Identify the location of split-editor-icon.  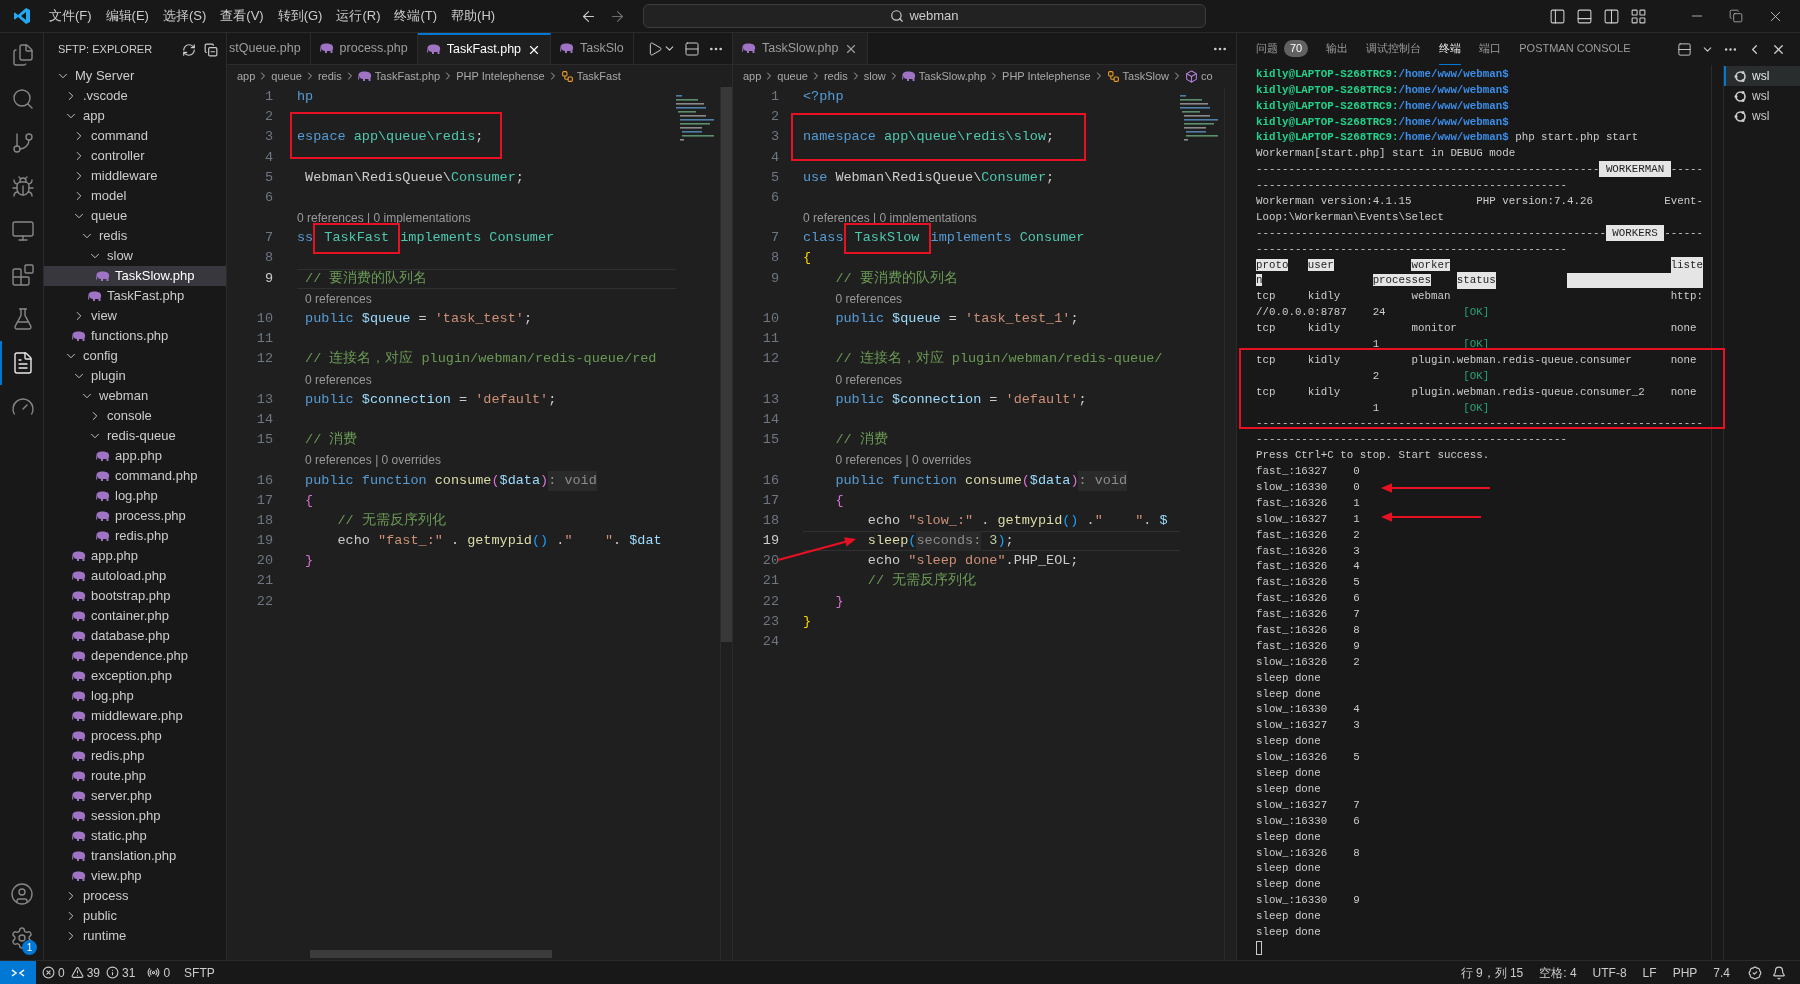
(692, 48).